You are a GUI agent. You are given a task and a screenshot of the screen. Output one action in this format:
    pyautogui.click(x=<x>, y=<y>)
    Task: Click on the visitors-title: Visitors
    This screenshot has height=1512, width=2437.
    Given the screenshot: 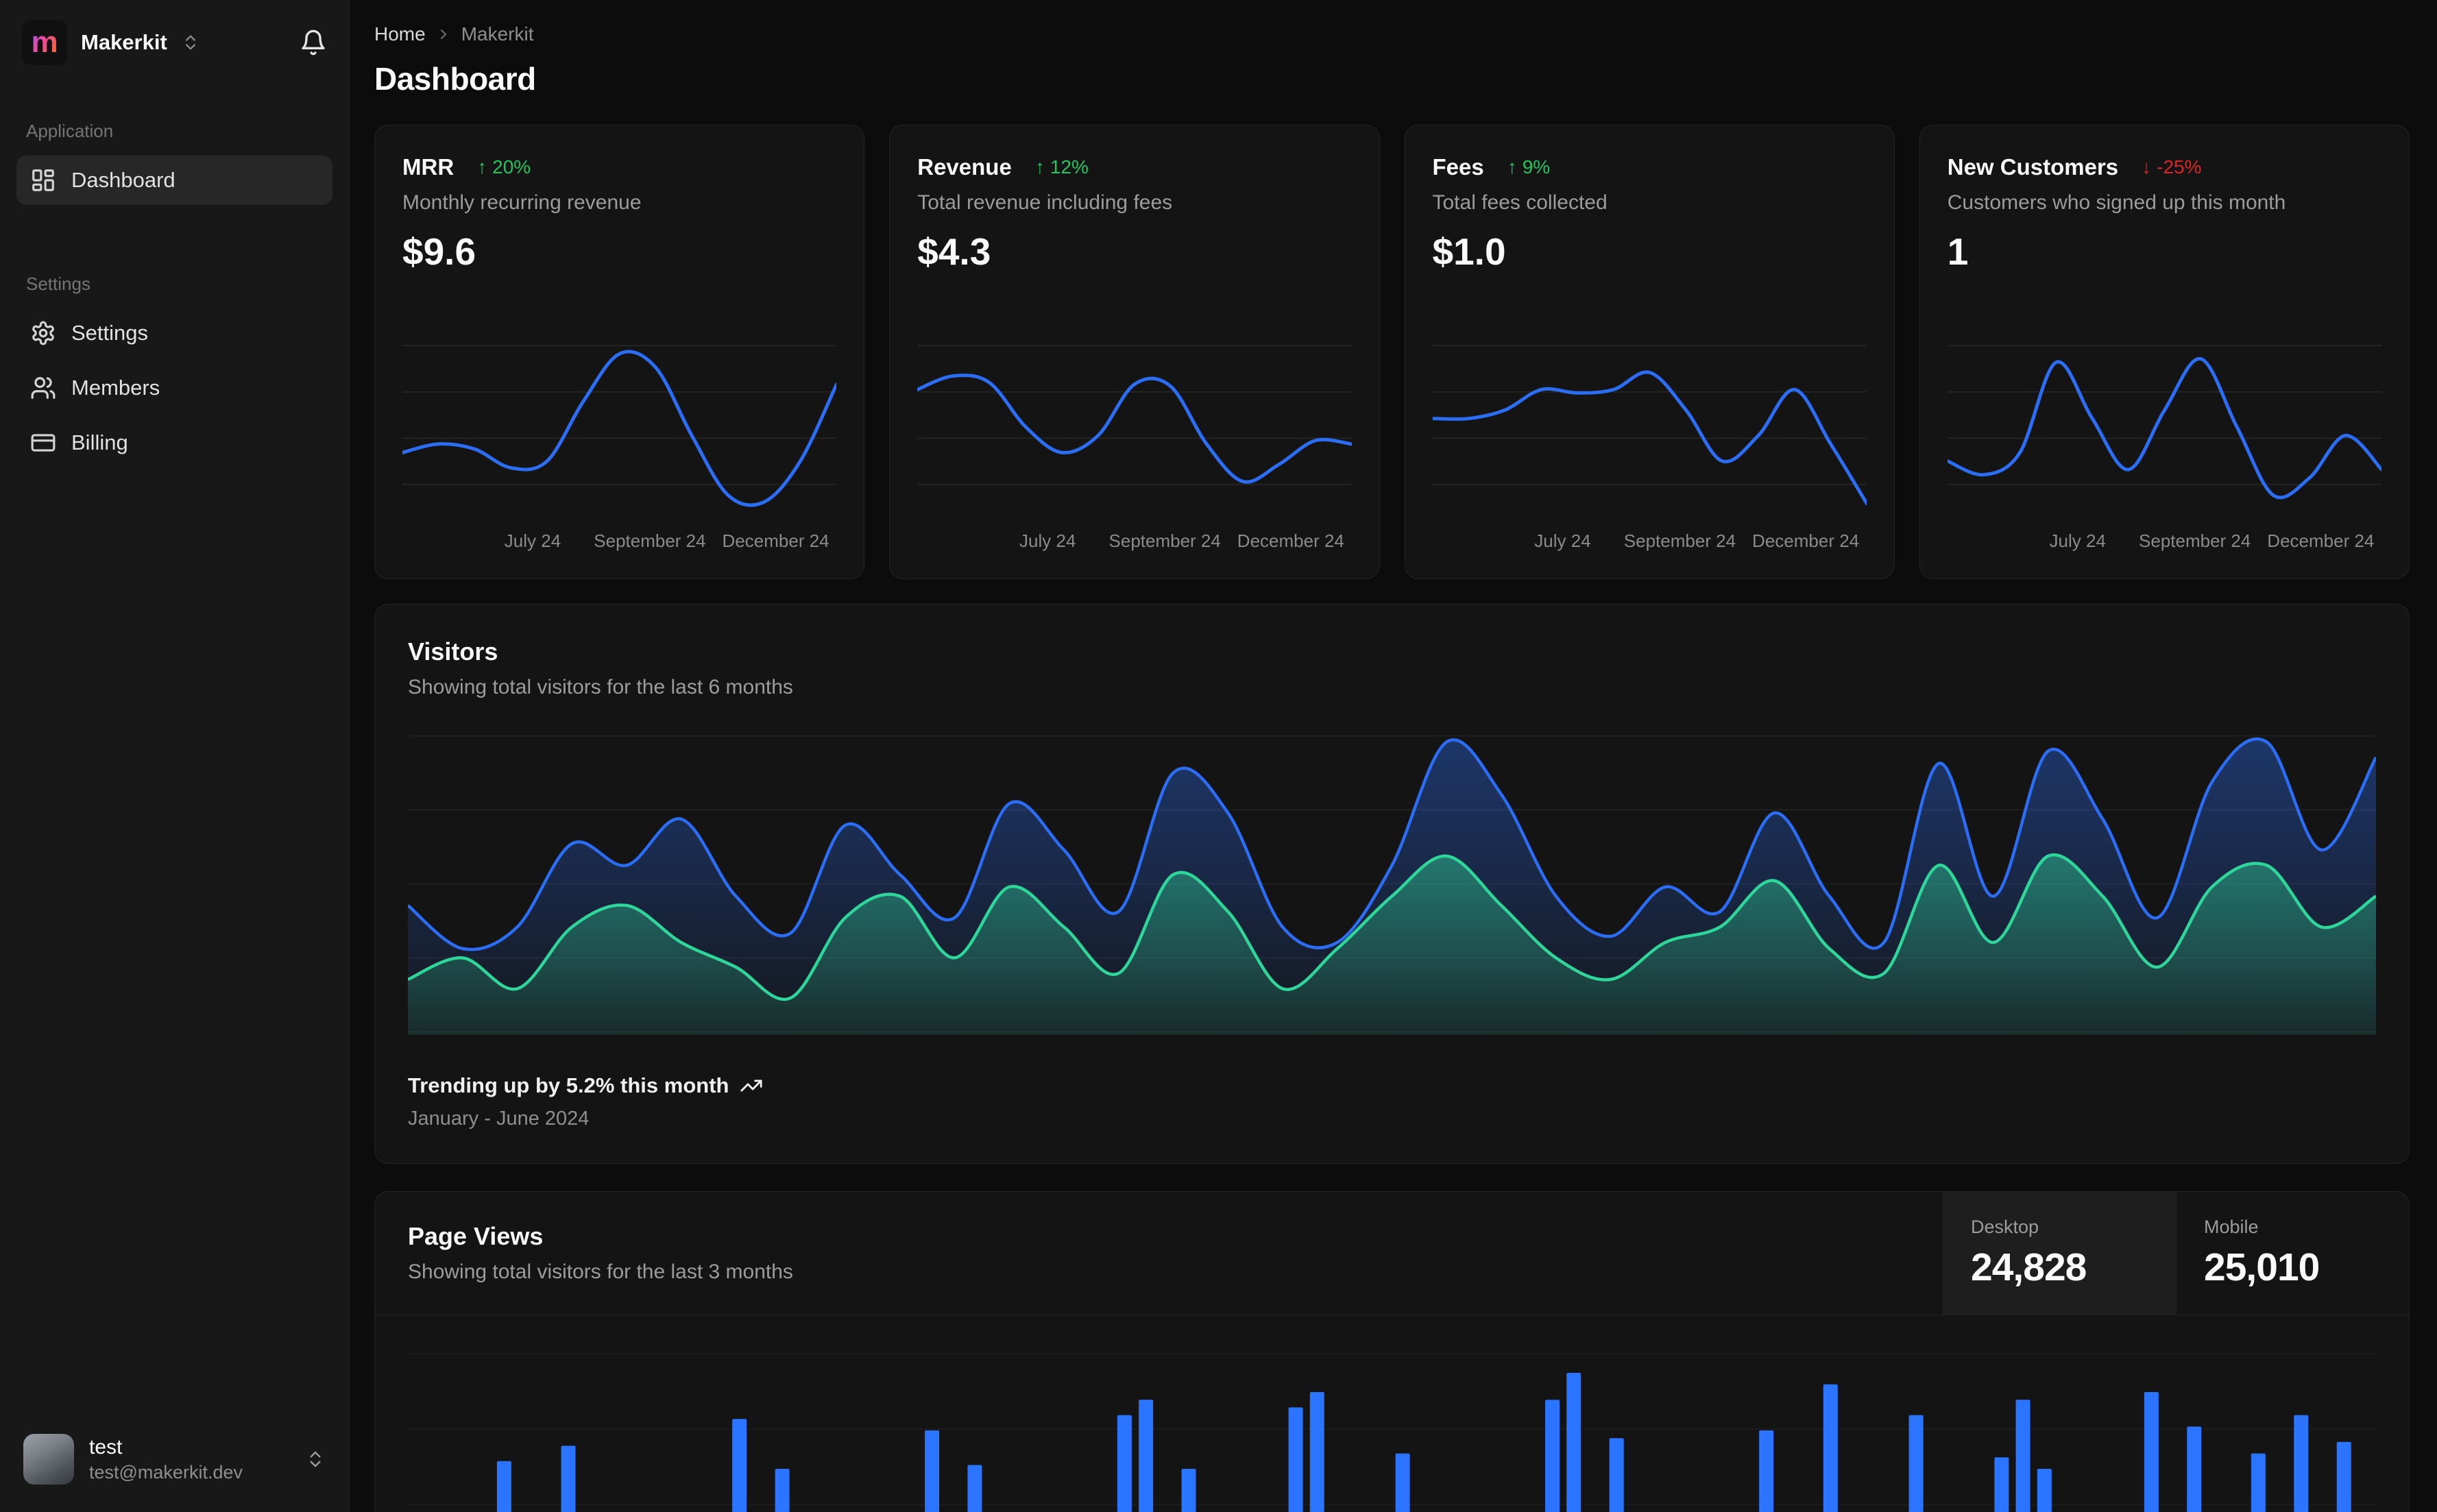 What is the action you would take?
    pyautogui.click(x=453, y=652)
    